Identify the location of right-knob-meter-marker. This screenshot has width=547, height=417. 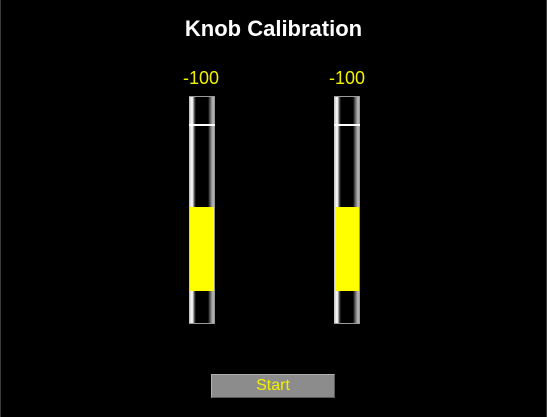
(347, 125).